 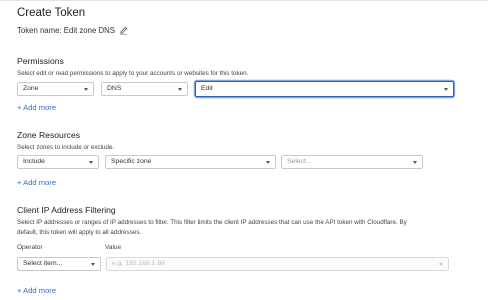 I want to click on permission-group-value: DNS, so click(x=114, y=88).